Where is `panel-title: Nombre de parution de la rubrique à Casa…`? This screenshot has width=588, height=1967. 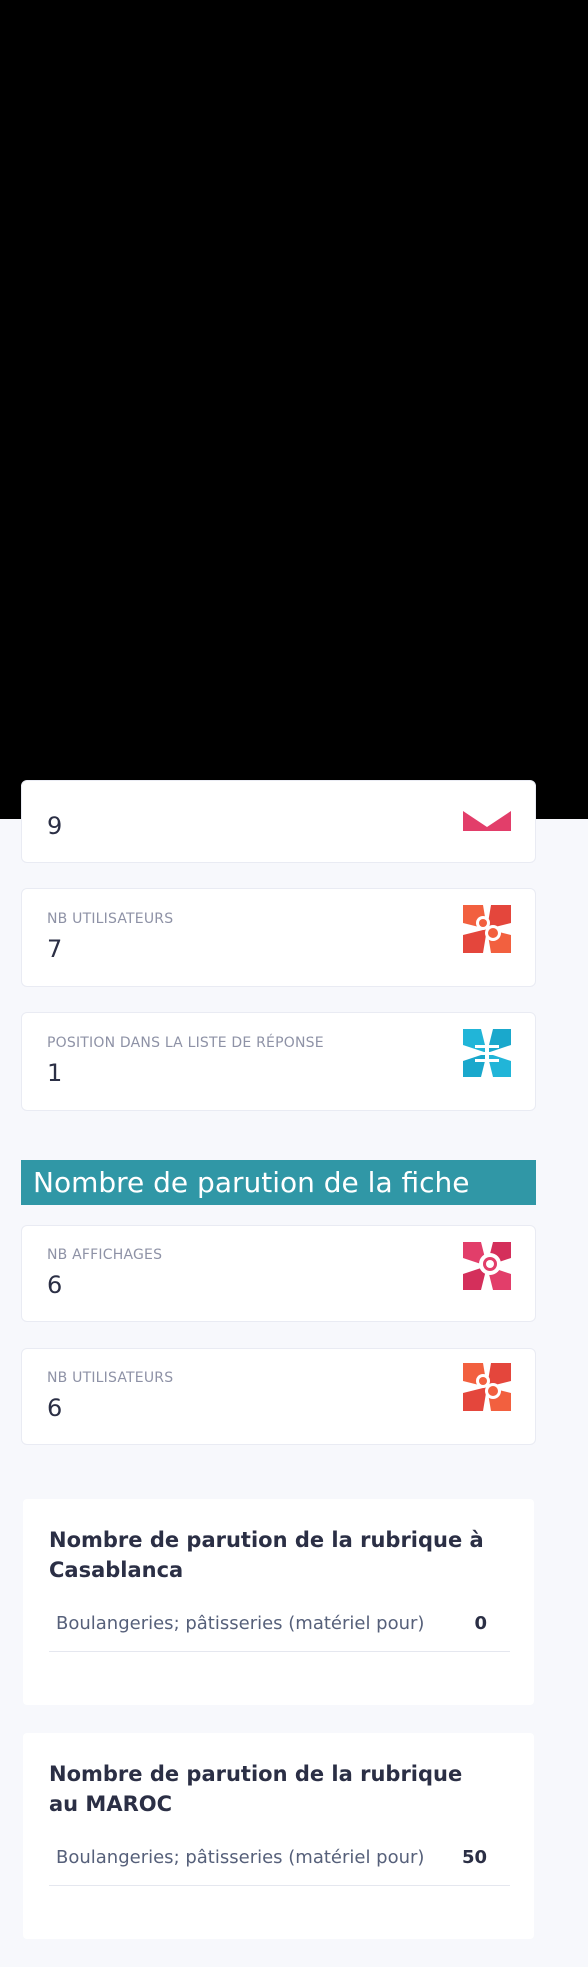 panel-title: Nombre de parution de la rubrique à Casa… is located at coordinates (266, 1555).